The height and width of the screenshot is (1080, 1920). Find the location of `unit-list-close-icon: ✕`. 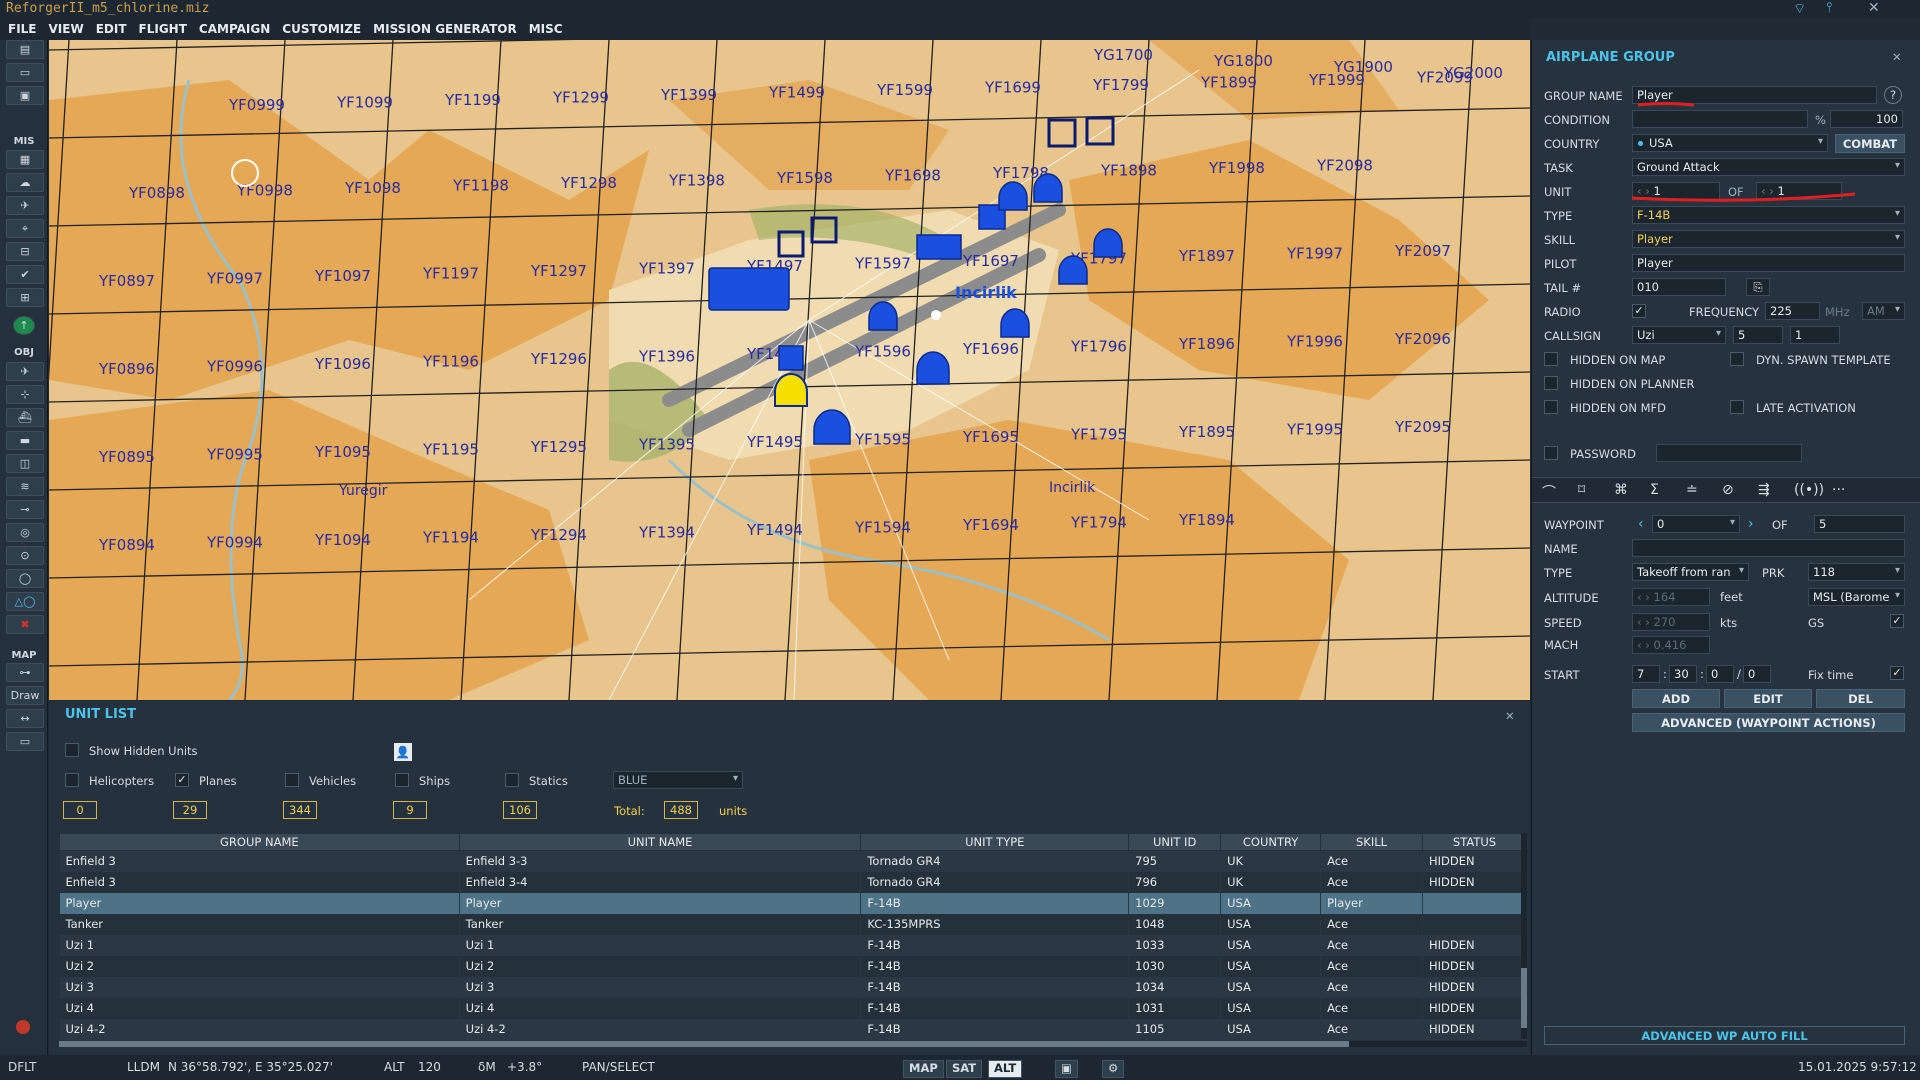

unit-list-close-icon: ✕ is located at coordinates (1510, 716).